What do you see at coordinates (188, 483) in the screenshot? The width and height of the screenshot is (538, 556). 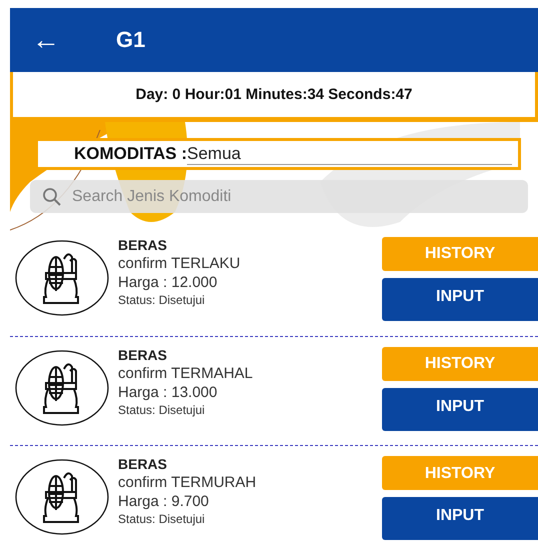 I see `confirm-label: confirm TERMURAH` at bounding box center [188, 483].